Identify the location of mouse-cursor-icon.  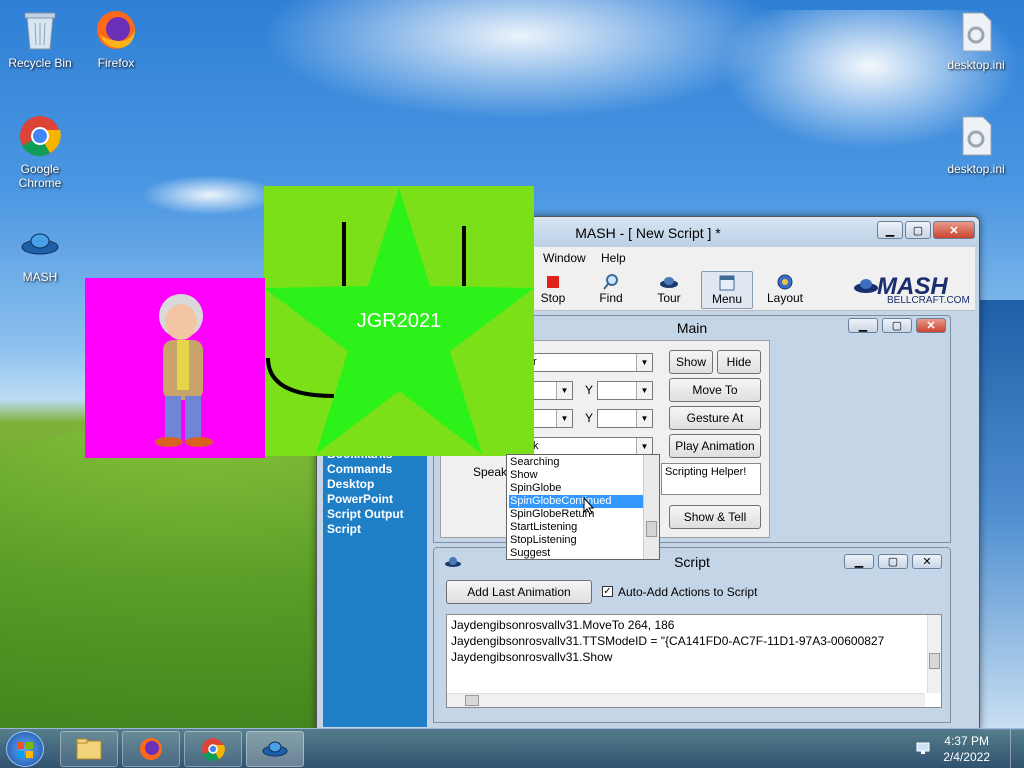
(589, 507).